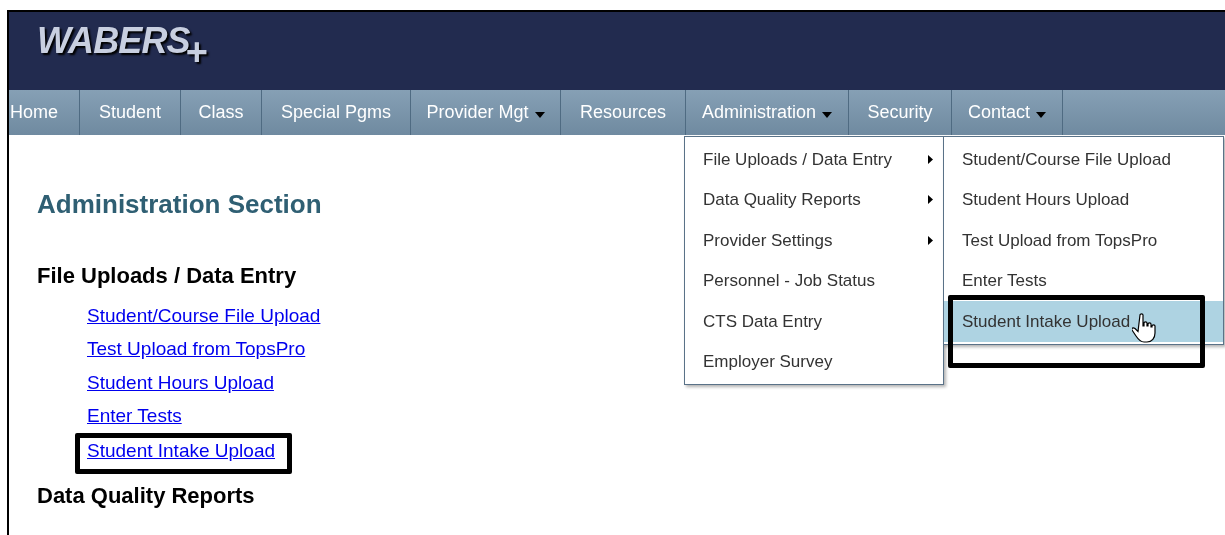  I want to click on menu-item: Employer Survey, so click(814, 361).